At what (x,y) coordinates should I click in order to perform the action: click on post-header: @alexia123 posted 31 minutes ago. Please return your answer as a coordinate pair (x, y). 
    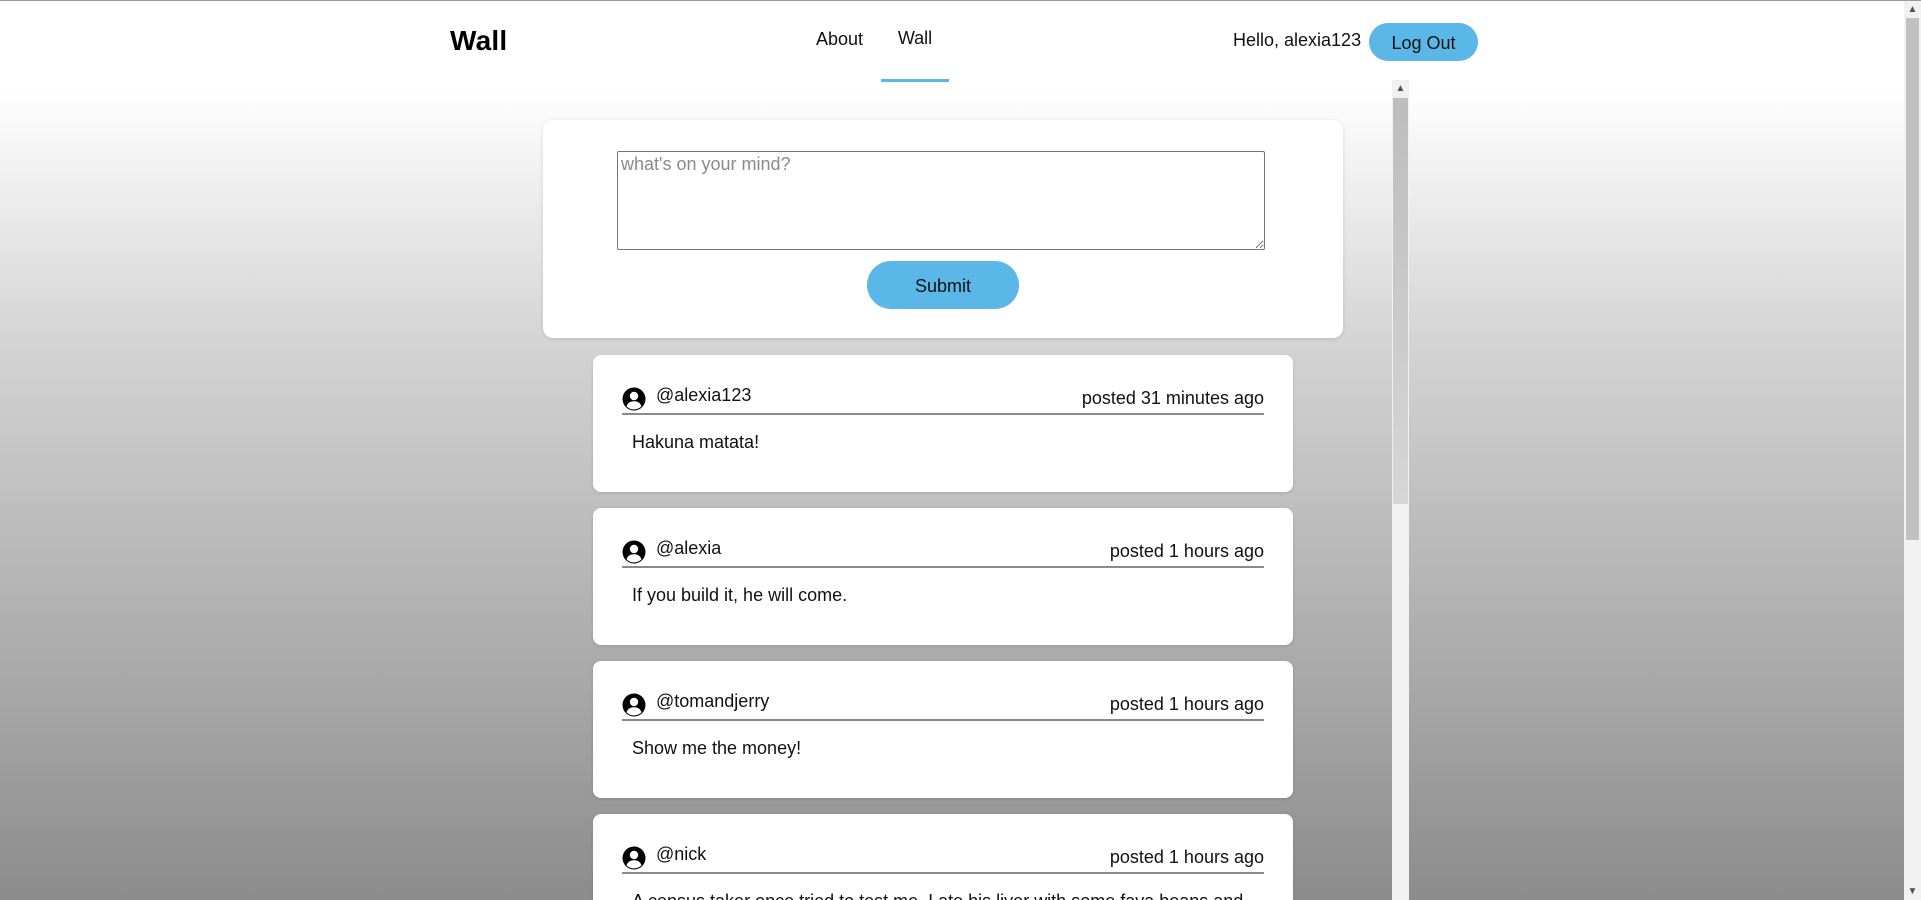
    Looking at the image, I should click on (943, 399).